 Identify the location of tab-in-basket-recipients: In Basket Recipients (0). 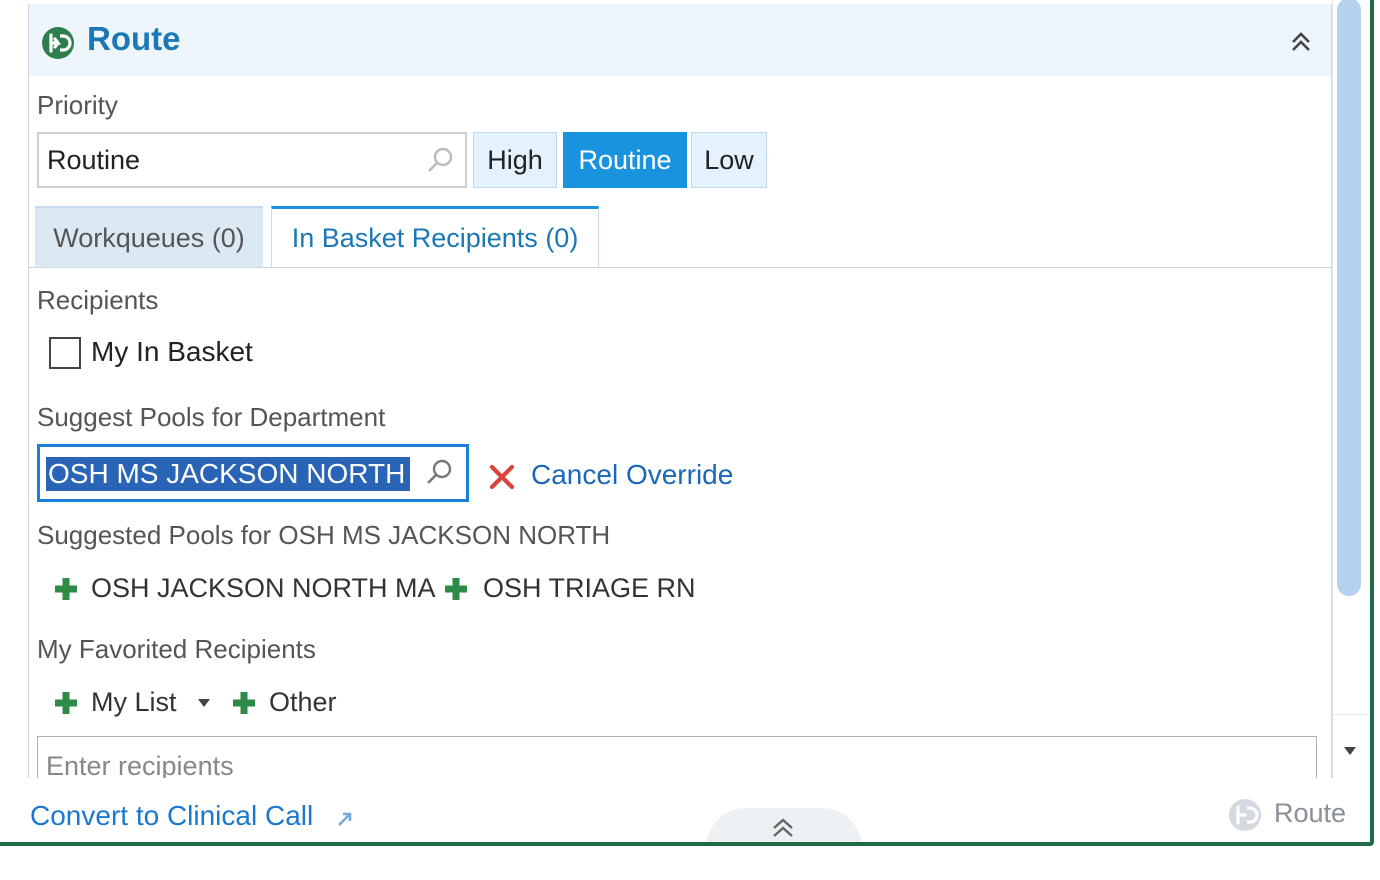
(435, 237).